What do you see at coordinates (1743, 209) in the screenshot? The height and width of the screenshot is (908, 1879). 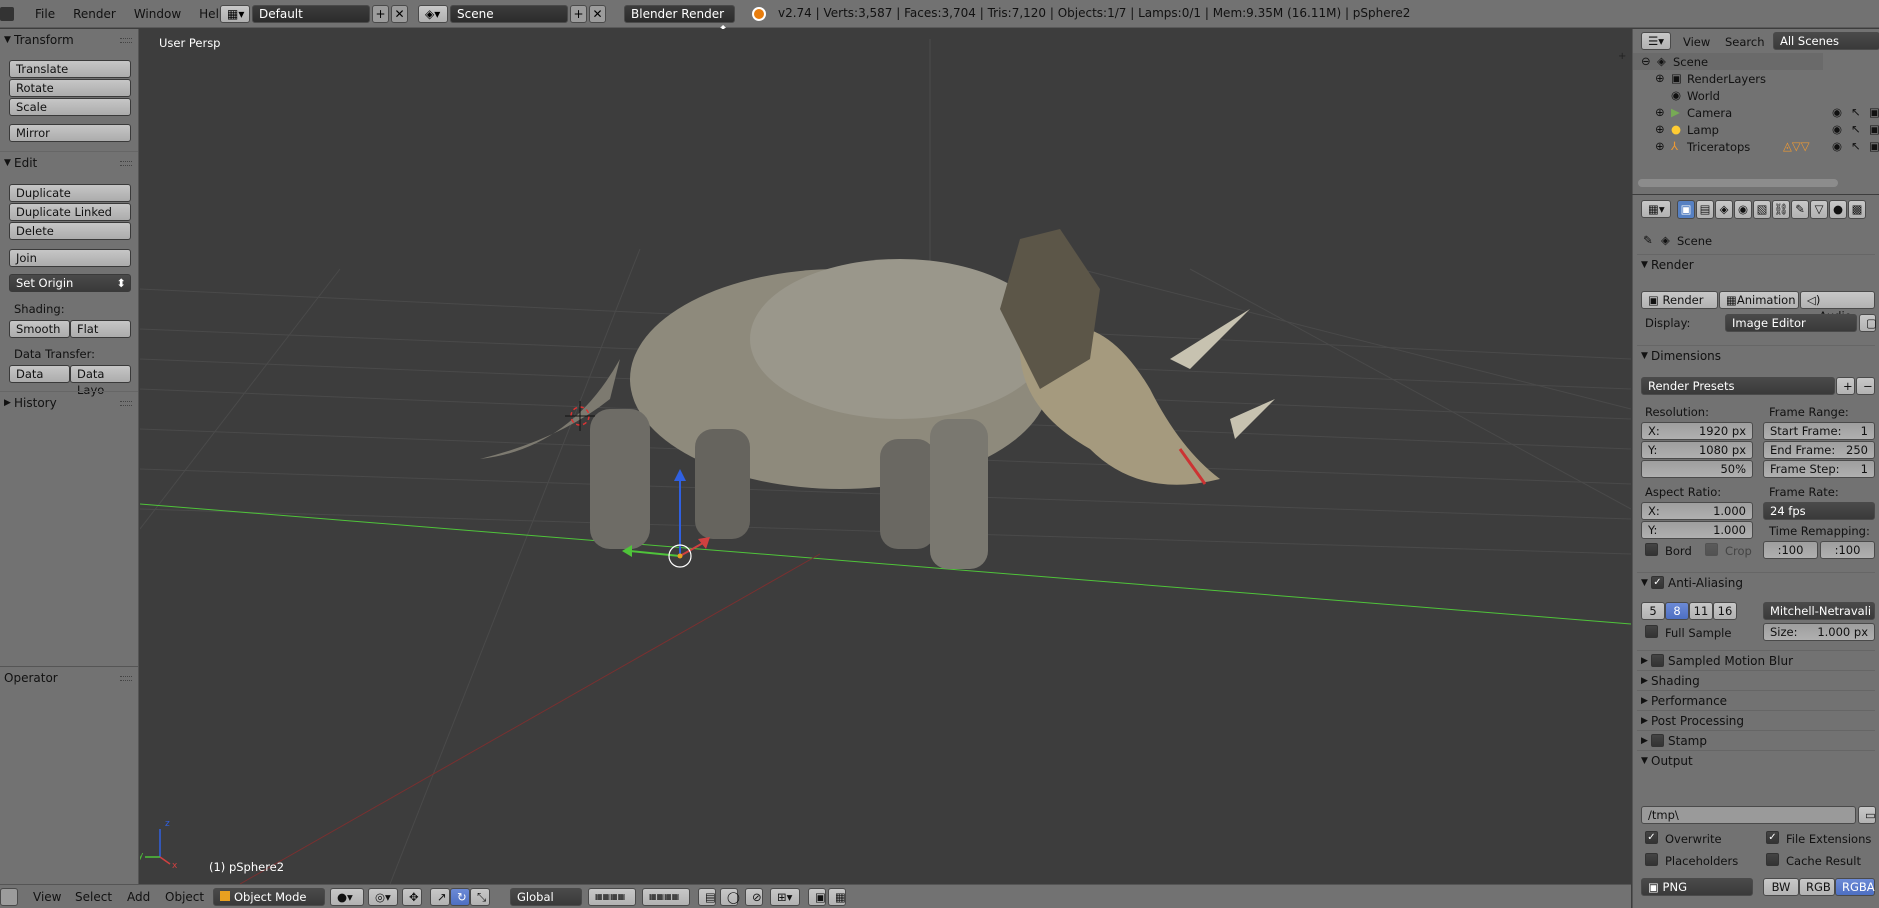 I see `world-tab-icon: ◉` at bounding box center [1743, 209].